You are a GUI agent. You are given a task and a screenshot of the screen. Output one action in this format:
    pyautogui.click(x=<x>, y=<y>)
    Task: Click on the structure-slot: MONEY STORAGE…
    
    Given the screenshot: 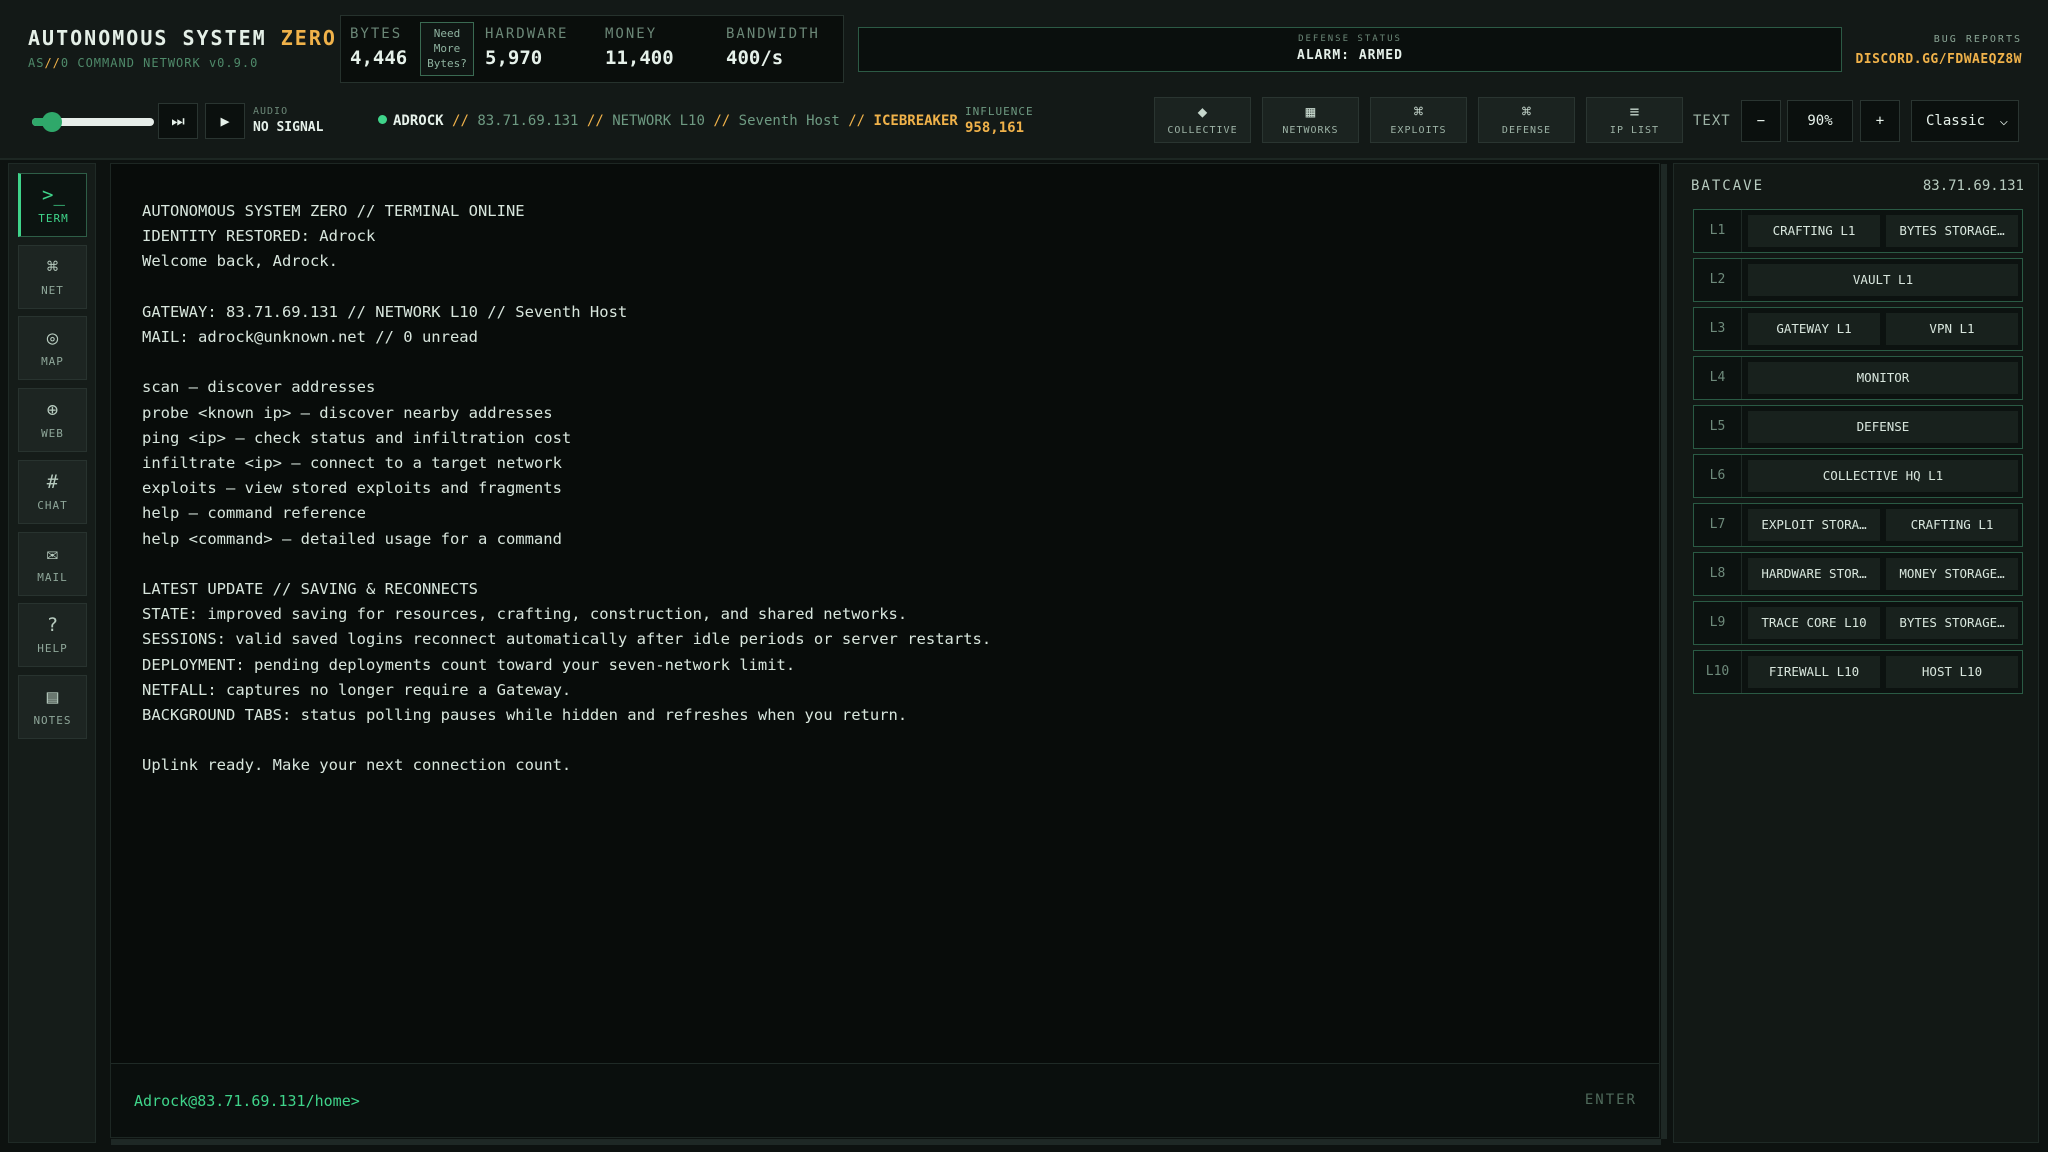 What is the action you would take?
    pyautogui.click(x=1952, y=574)
    